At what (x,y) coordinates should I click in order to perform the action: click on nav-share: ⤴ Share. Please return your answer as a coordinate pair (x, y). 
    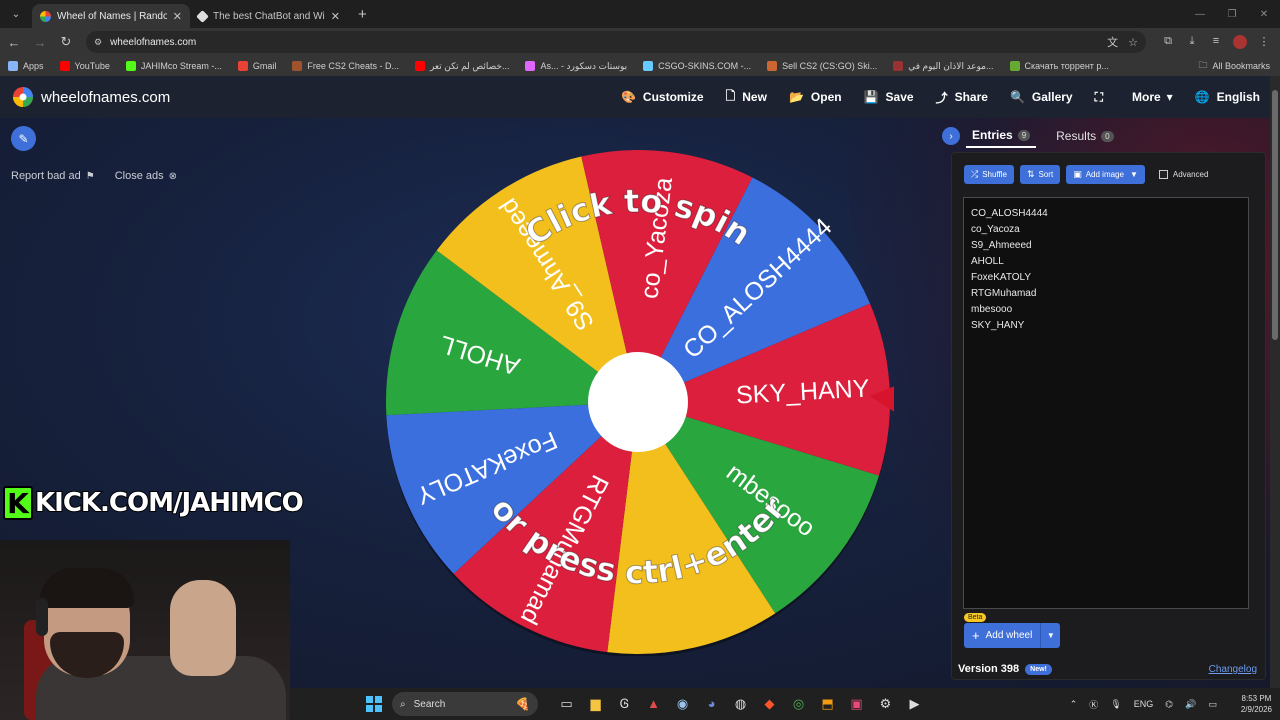
    Looking at the image, I should click on (962, 97).